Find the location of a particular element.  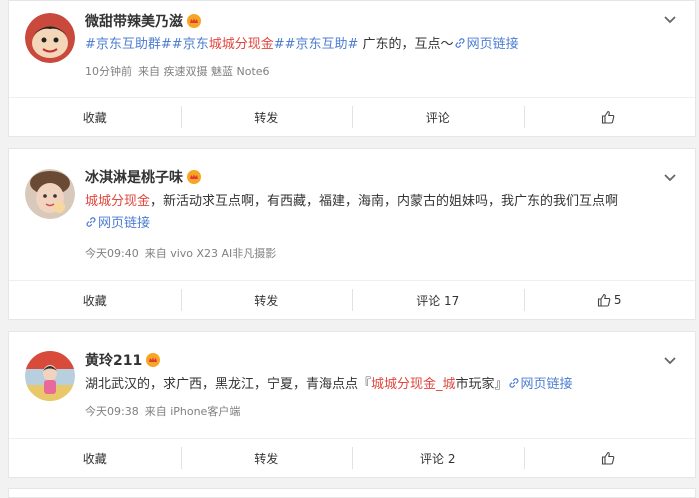

hashtag: 城城分现金_城 is located at coordinates (413, 384).